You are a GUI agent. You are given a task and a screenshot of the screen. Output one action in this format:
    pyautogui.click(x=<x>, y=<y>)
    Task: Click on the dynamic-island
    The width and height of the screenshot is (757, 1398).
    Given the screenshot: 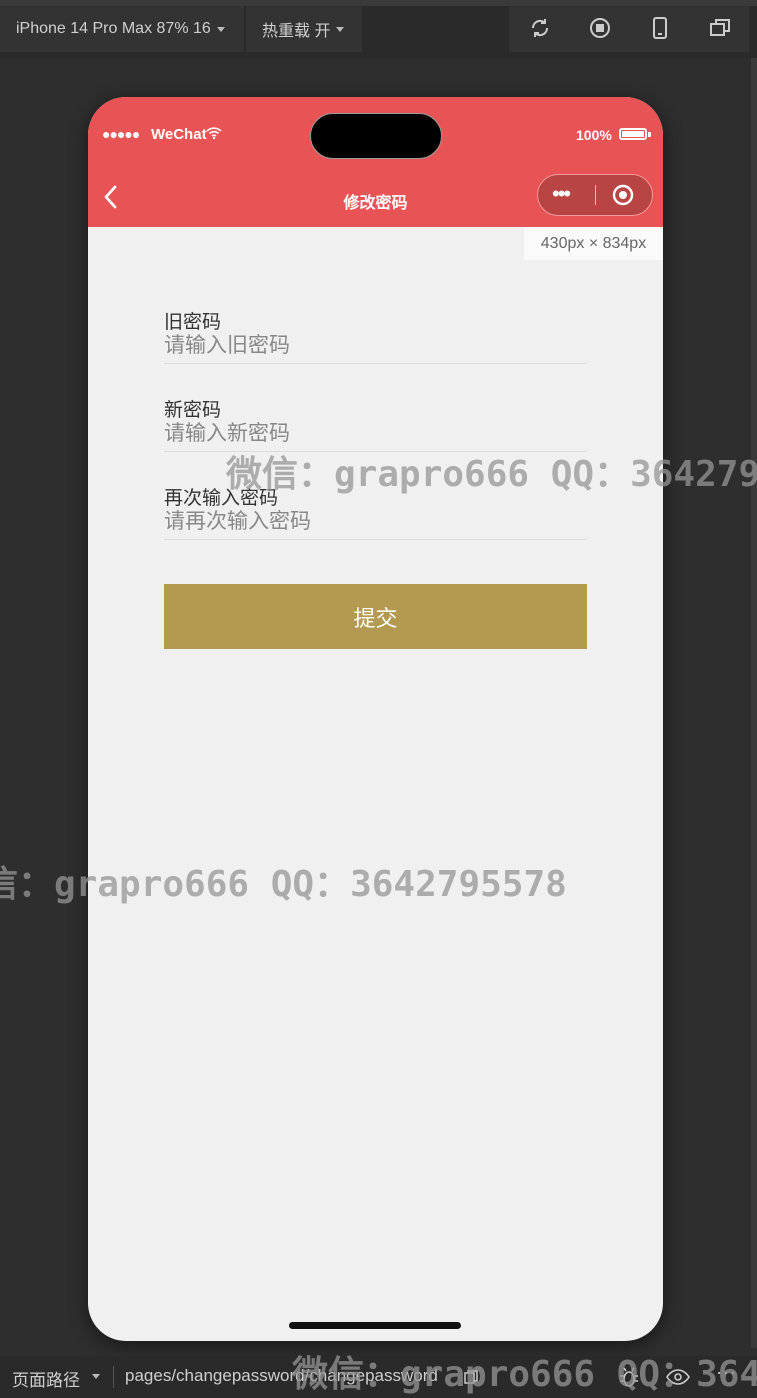 What is the action you would take?
    pyautogui.click(x=376, y=136)
    